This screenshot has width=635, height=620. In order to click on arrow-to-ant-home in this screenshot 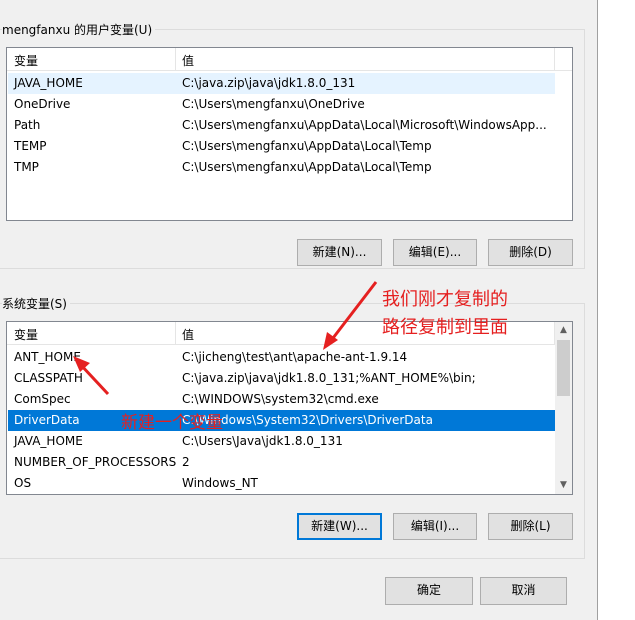, I will do `click(91, 376)`.